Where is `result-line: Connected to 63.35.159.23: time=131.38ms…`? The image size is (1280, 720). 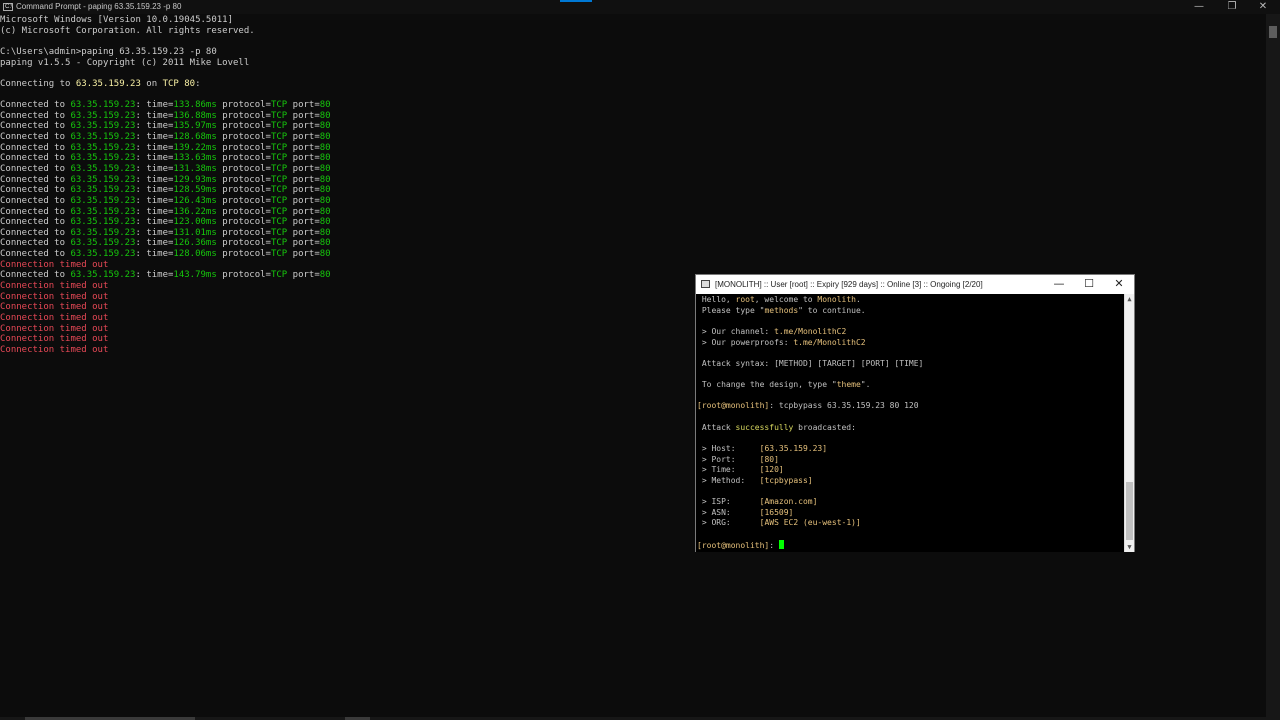 result-line: Connected to 63.35.159.23: time=131.38ms… is located at coordinates (632, 169).